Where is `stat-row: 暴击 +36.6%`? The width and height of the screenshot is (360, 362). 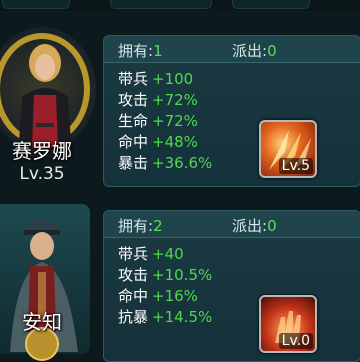 stat-row: 暴击 +36.6% is located at coordinates (165, 163).